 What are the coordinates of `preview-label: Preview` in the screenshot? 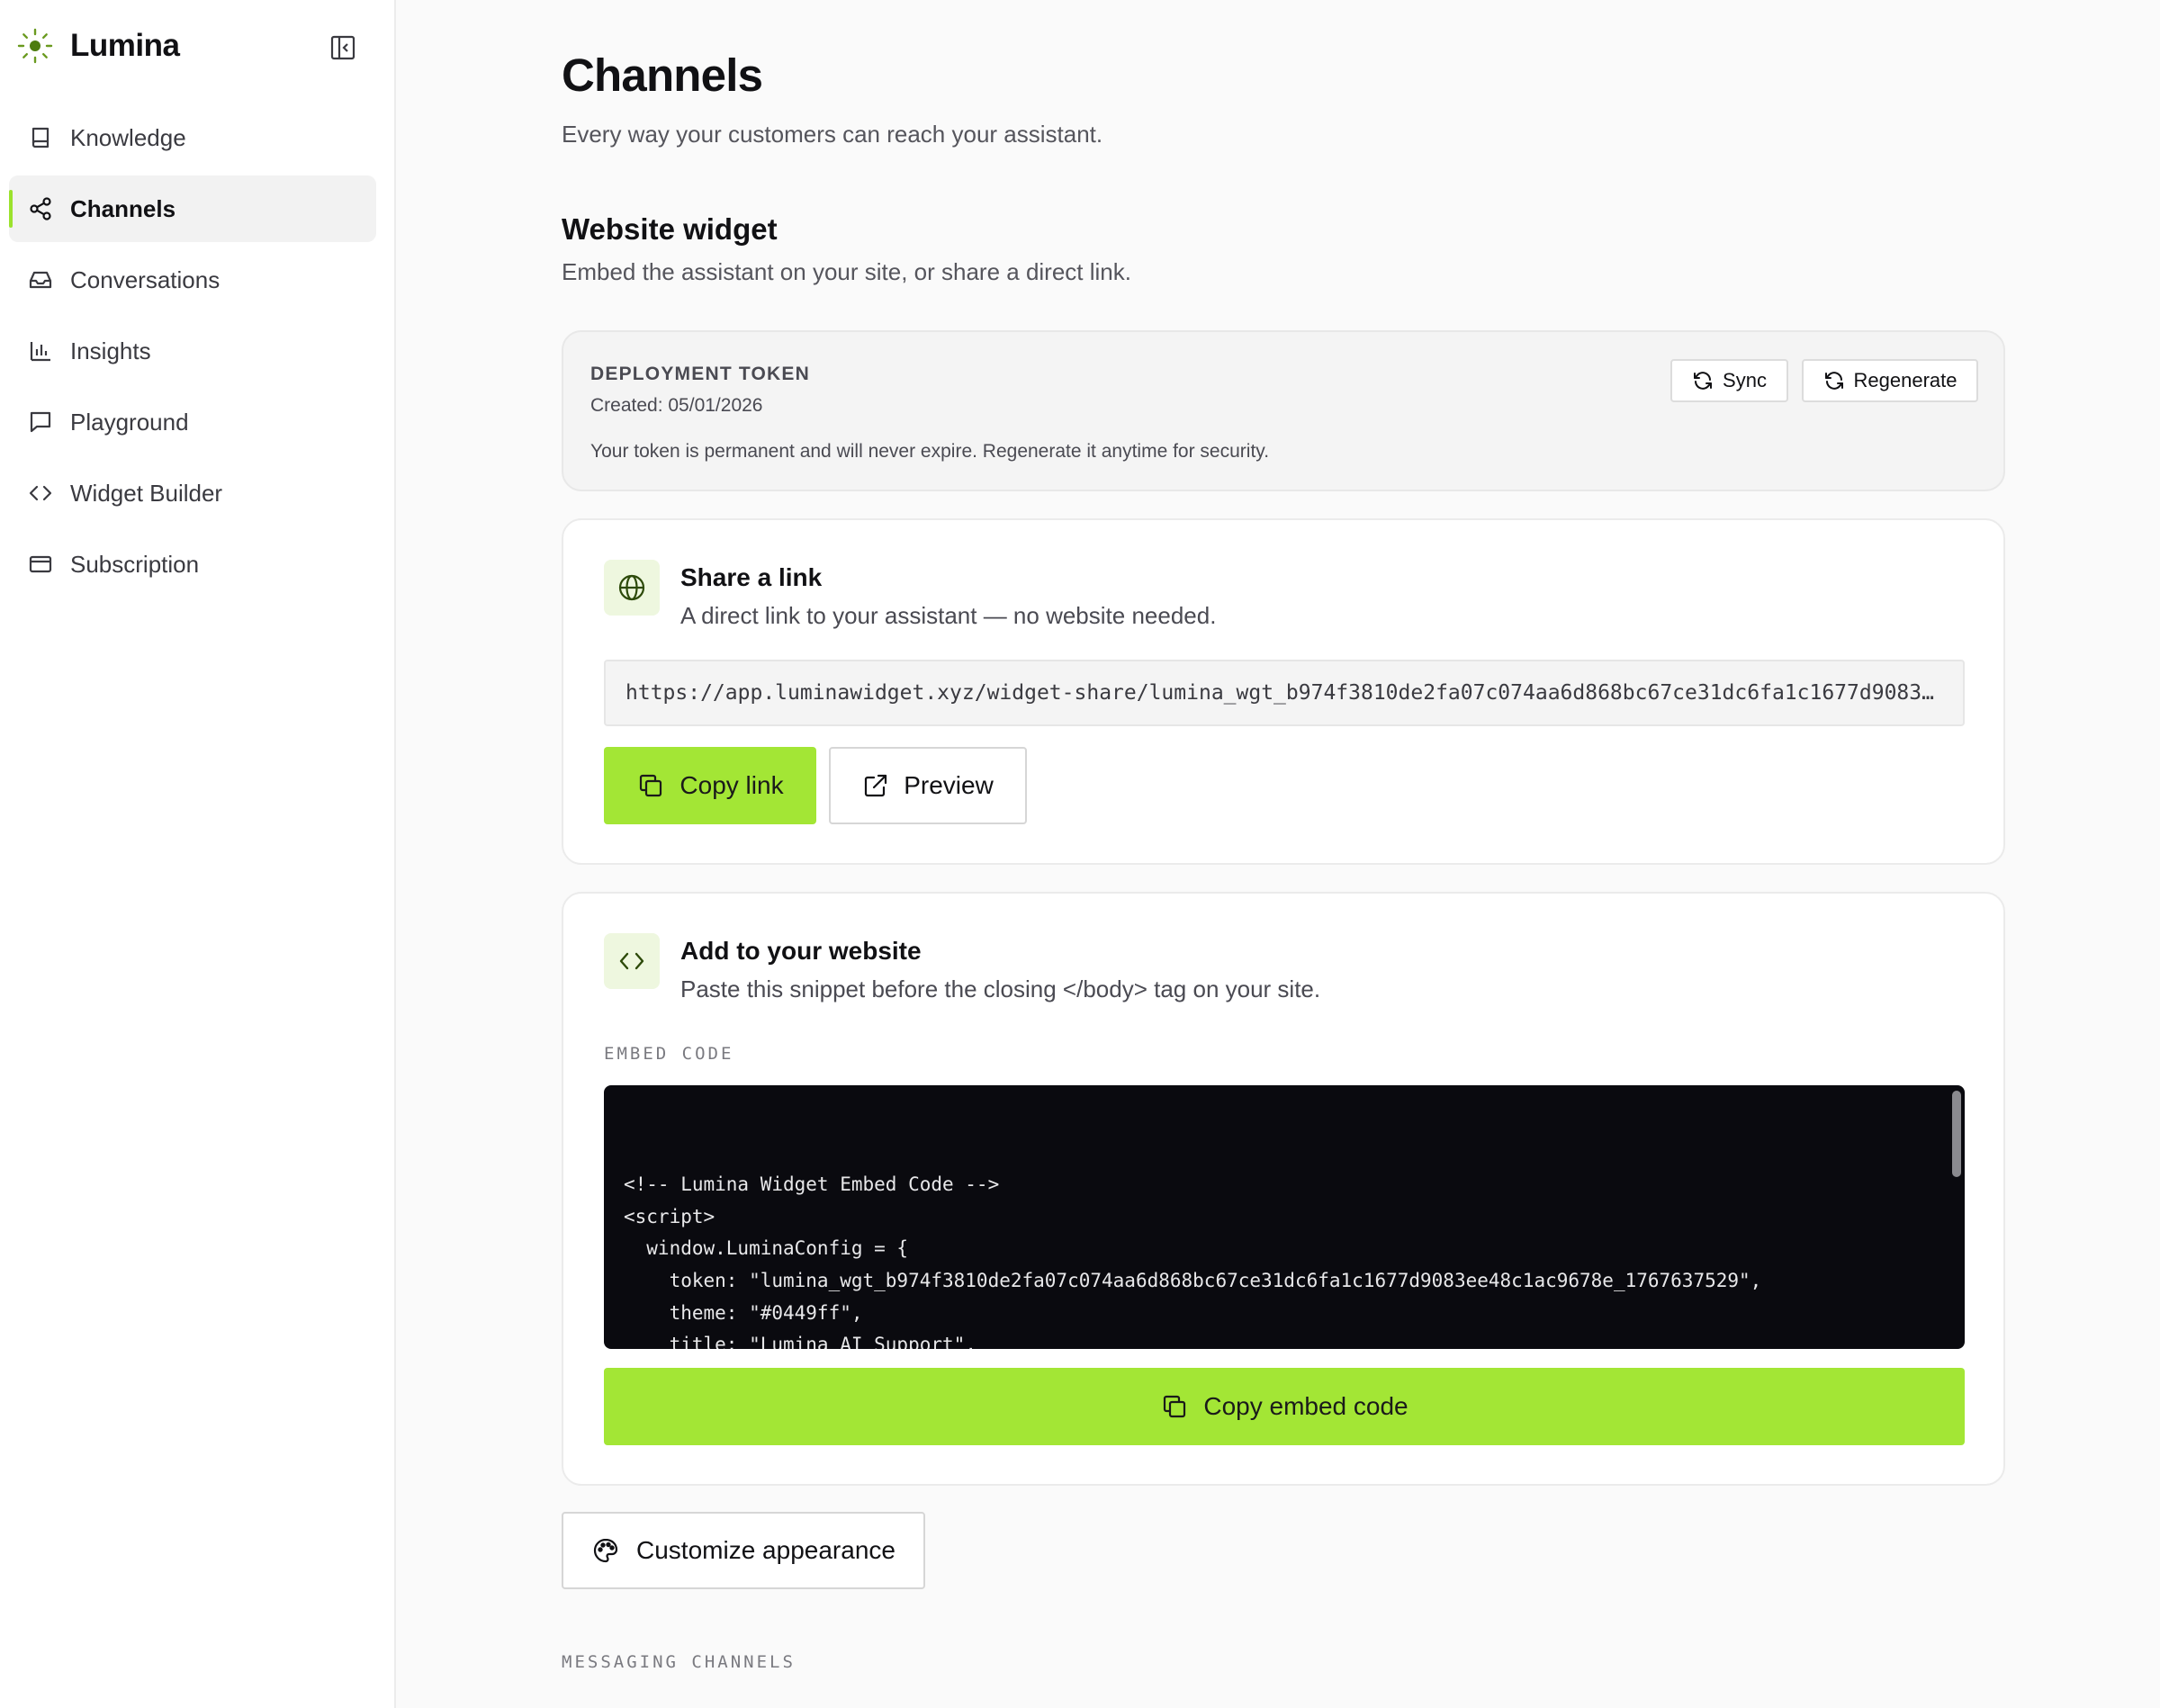 It's located at (949, 785).